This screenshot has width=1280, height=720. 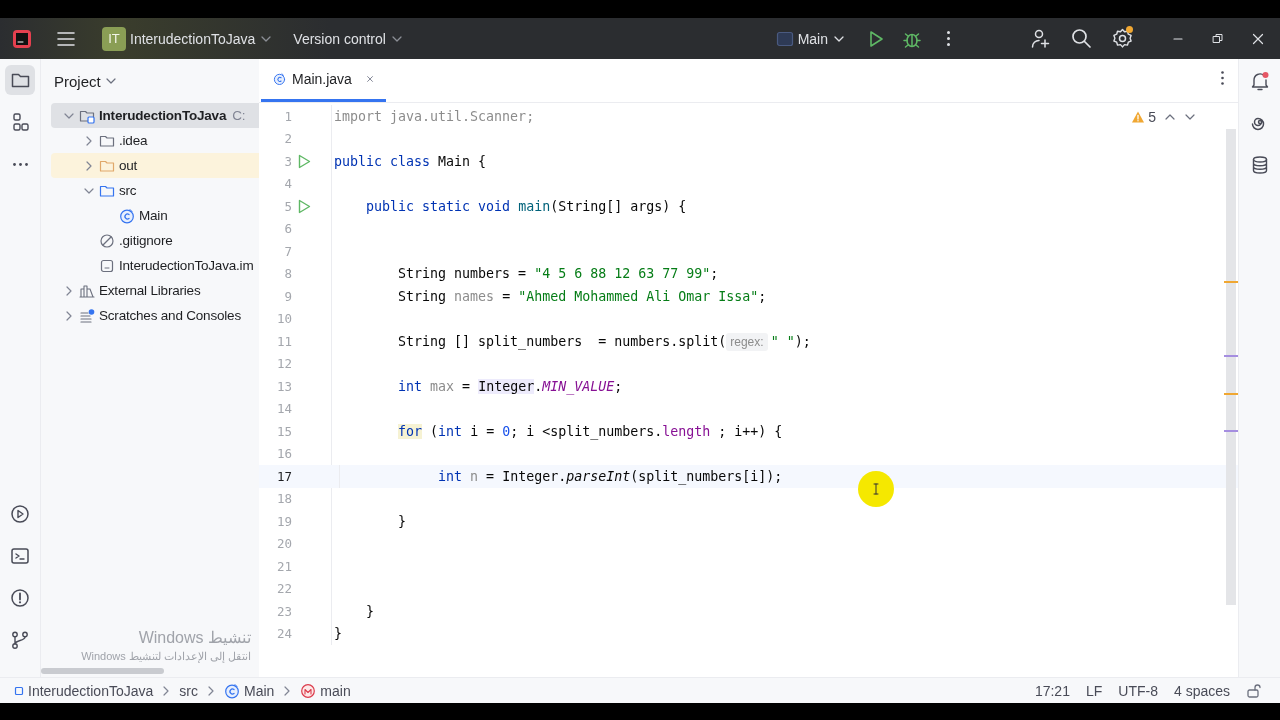 What do you see at coordinates (287, 251) in the screenshot?
I see `line-number: 7` at bounding box center [287, 251].